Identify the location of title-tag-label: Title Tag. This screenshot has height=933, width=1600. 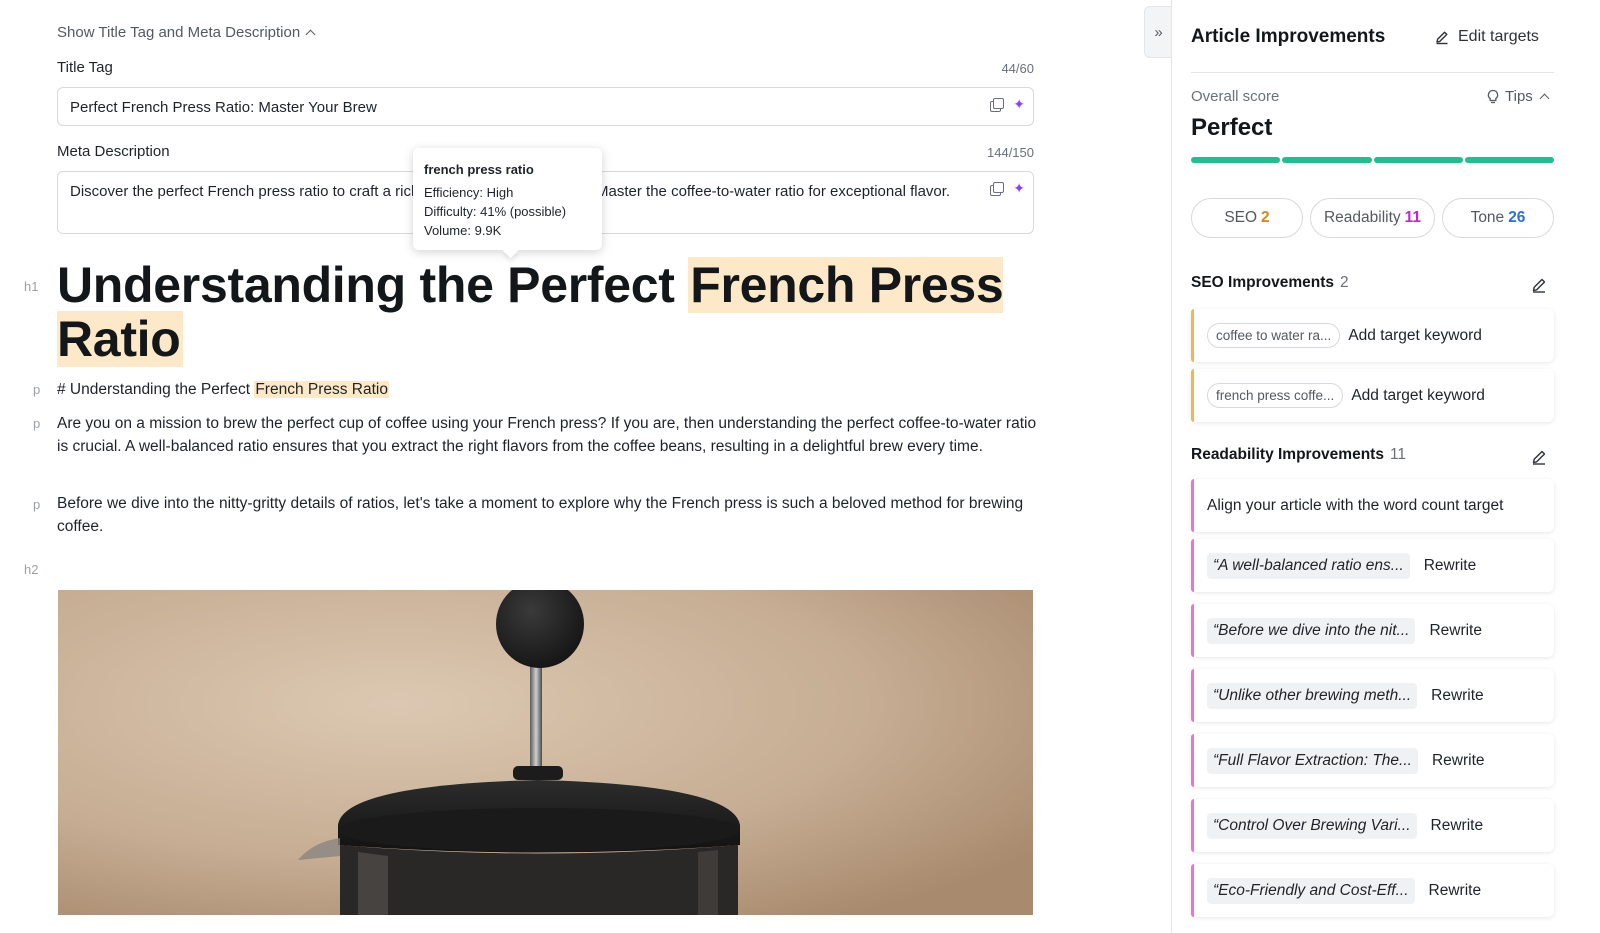
(85, 67).